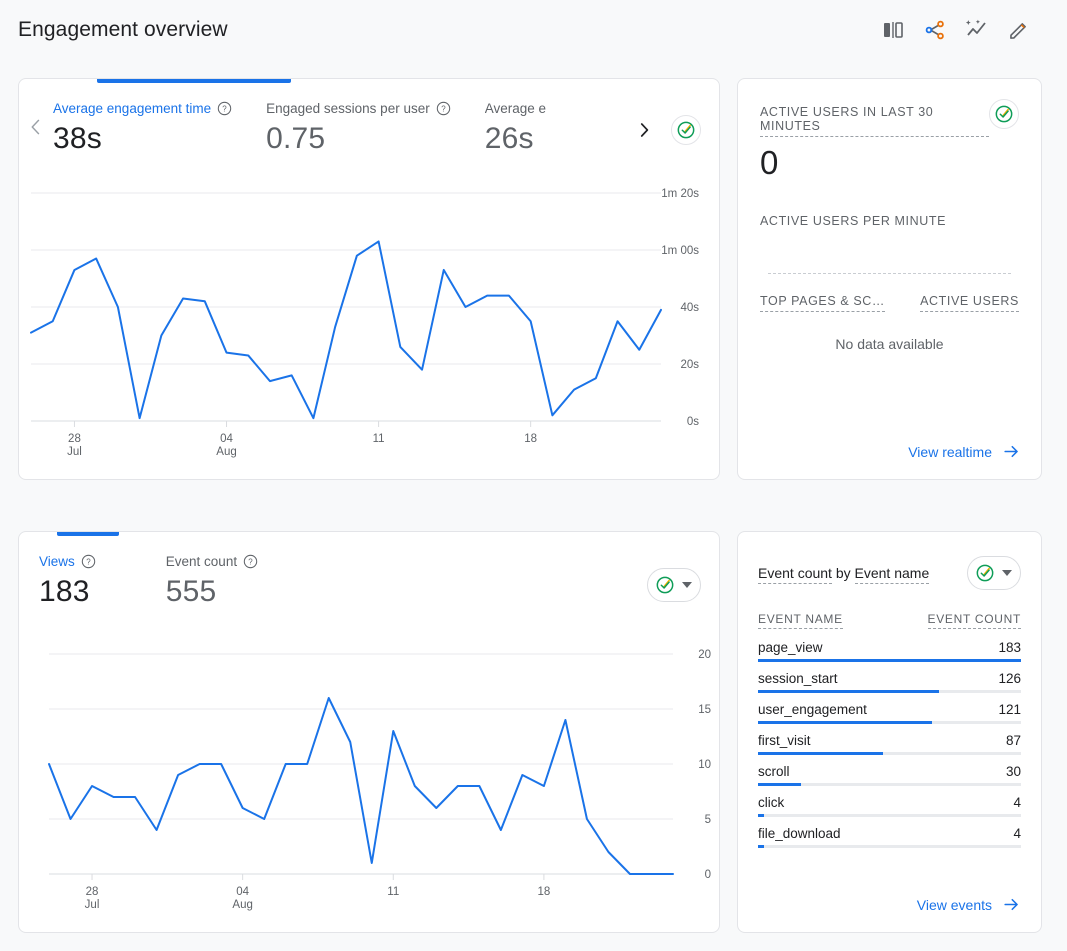 The image size is (1067, 951). What do you see at coordinates (343, 581) in the screenshot?
I see `metric-list: Views ? 183 Event count ? 555` at bounding box center [343, 581].